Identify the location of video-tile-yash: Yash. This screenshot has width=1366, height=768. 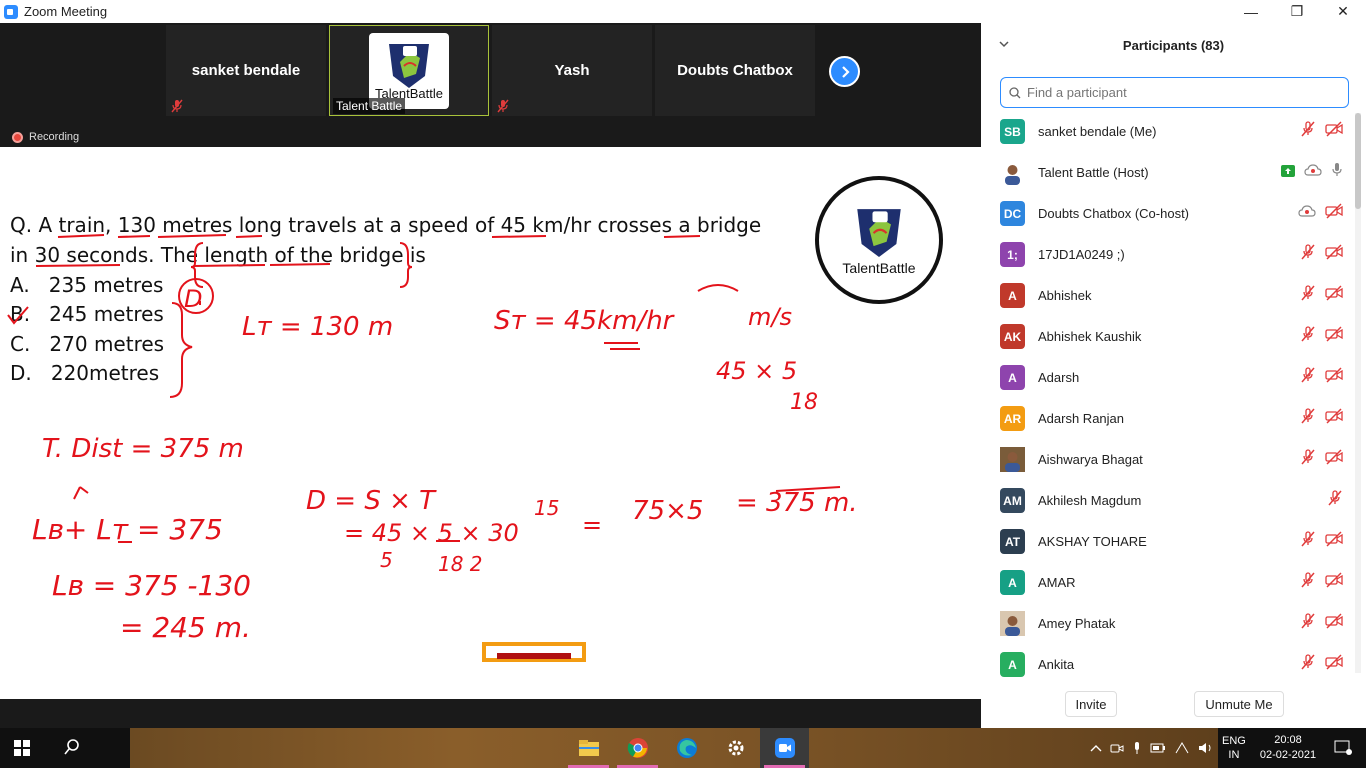
(572, 70).